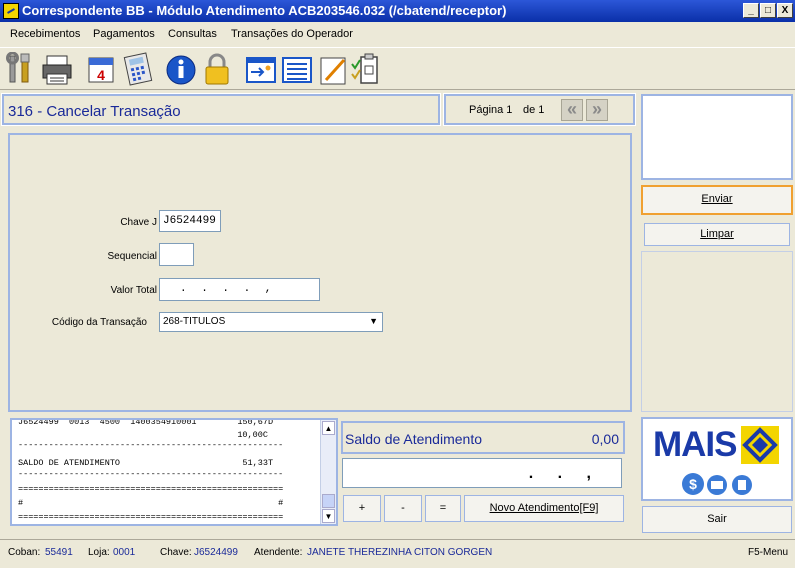 This screenshot has width=795, height=568. I want to click on calendar-icon: 4, so click(102, 69).